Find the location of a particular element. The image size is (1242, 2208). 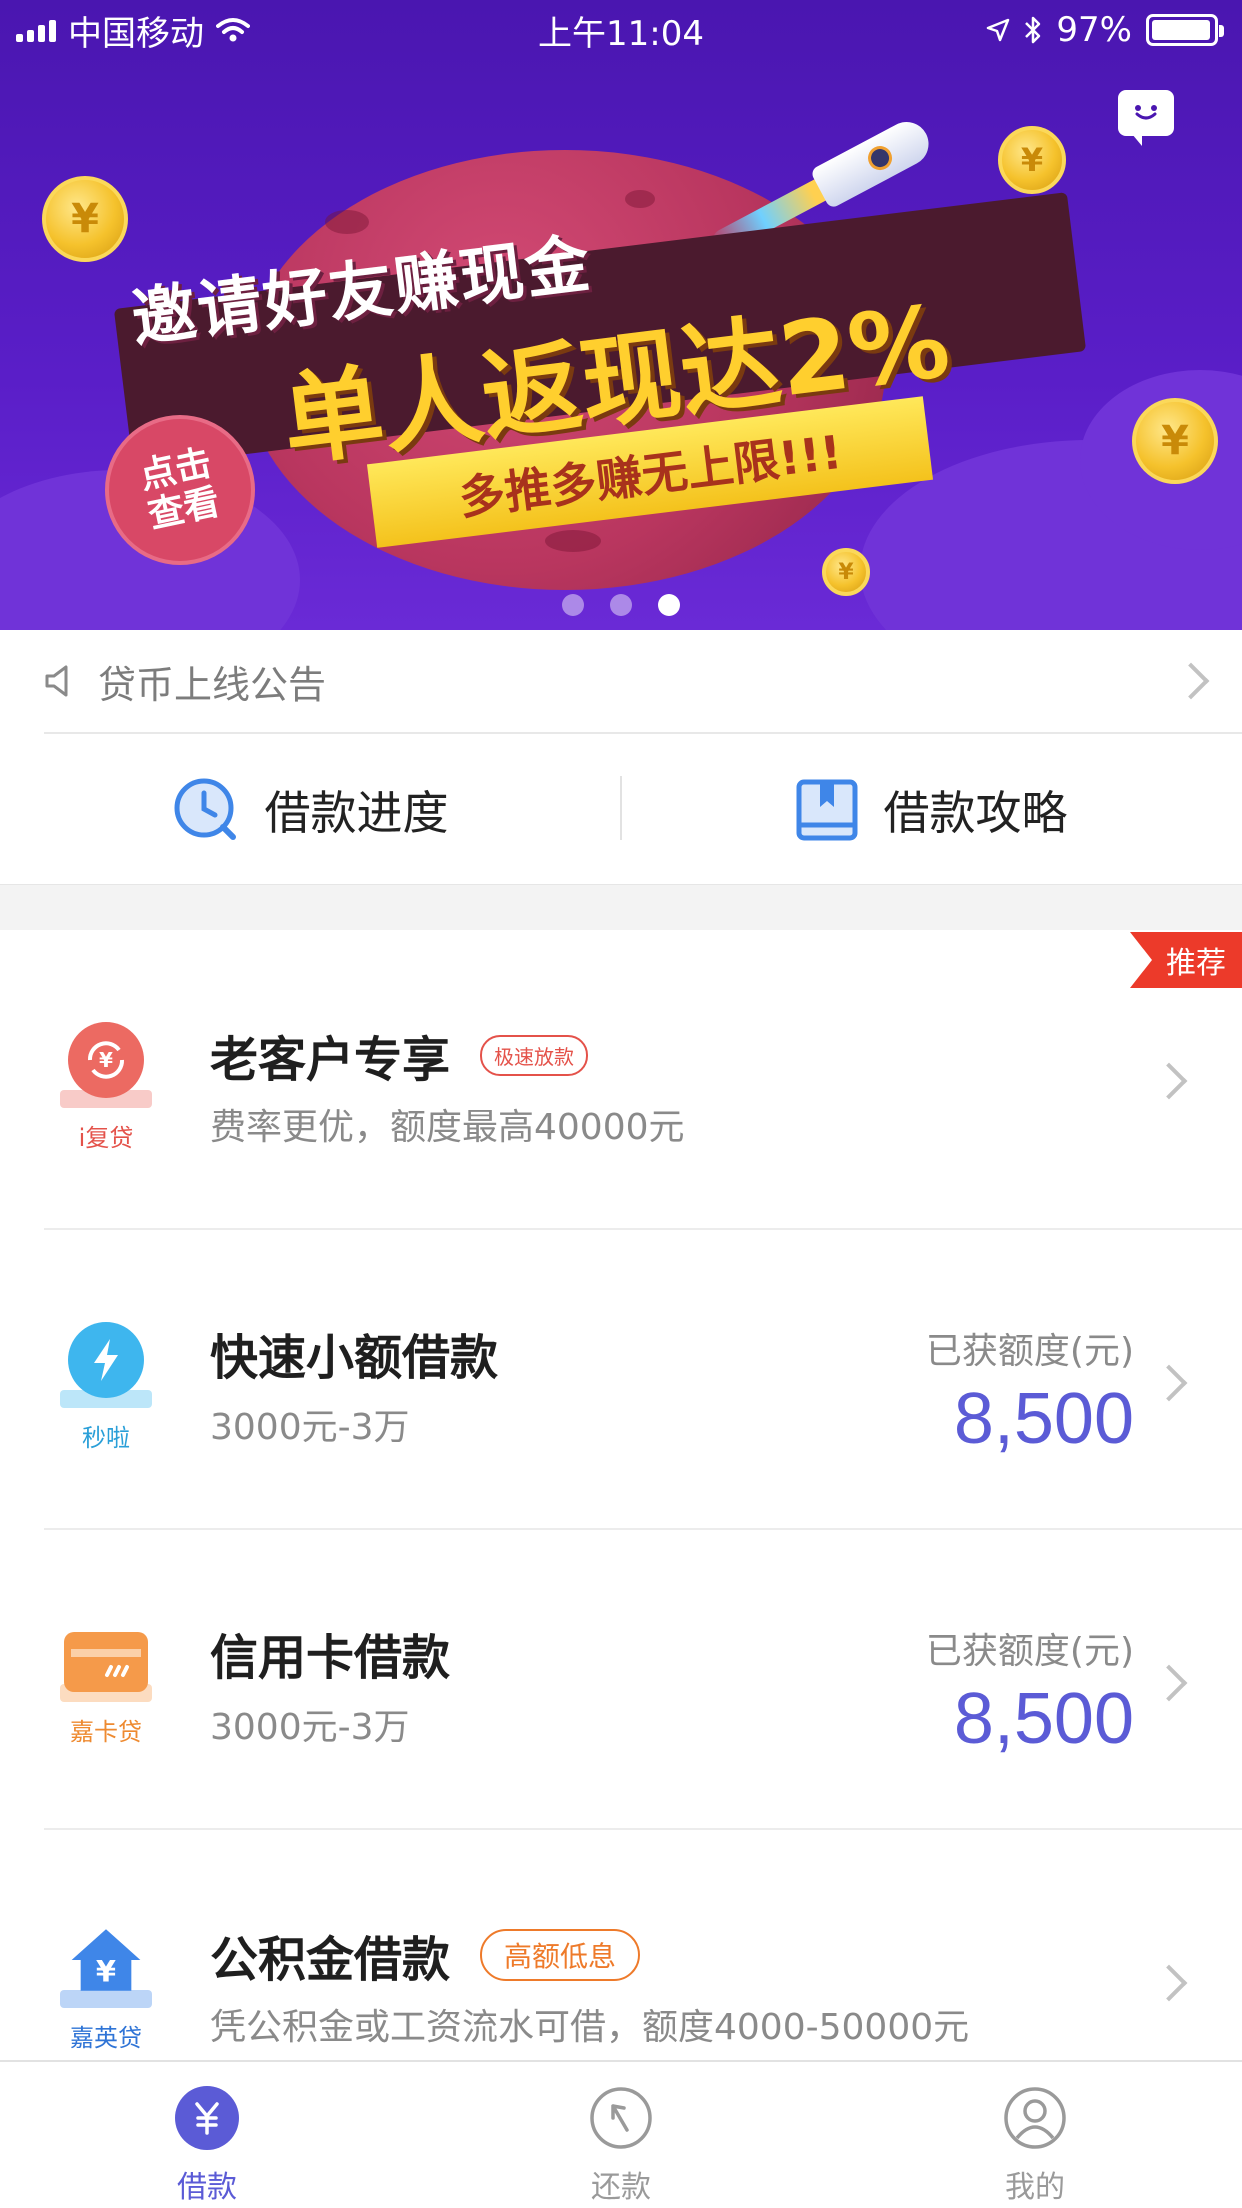

tab-repay: 还款 is located at coordinates (621, 2135).